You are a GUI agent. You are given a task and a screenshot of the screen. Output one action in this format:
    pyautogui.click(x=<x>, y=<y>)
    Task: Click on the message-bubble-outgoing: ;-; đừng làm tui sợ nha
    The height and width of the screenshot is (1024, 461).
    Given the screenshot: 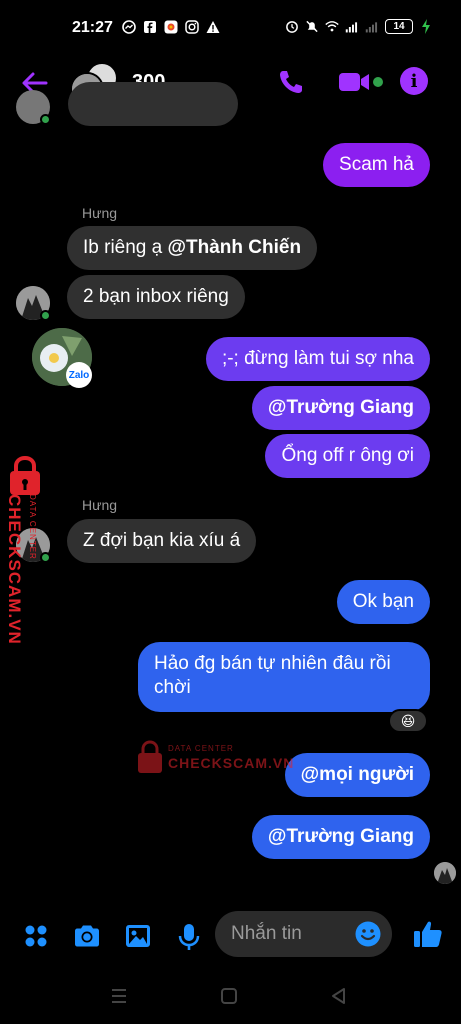 What is the action you would take?
    pyautogui.click(x=317, y=359)
    